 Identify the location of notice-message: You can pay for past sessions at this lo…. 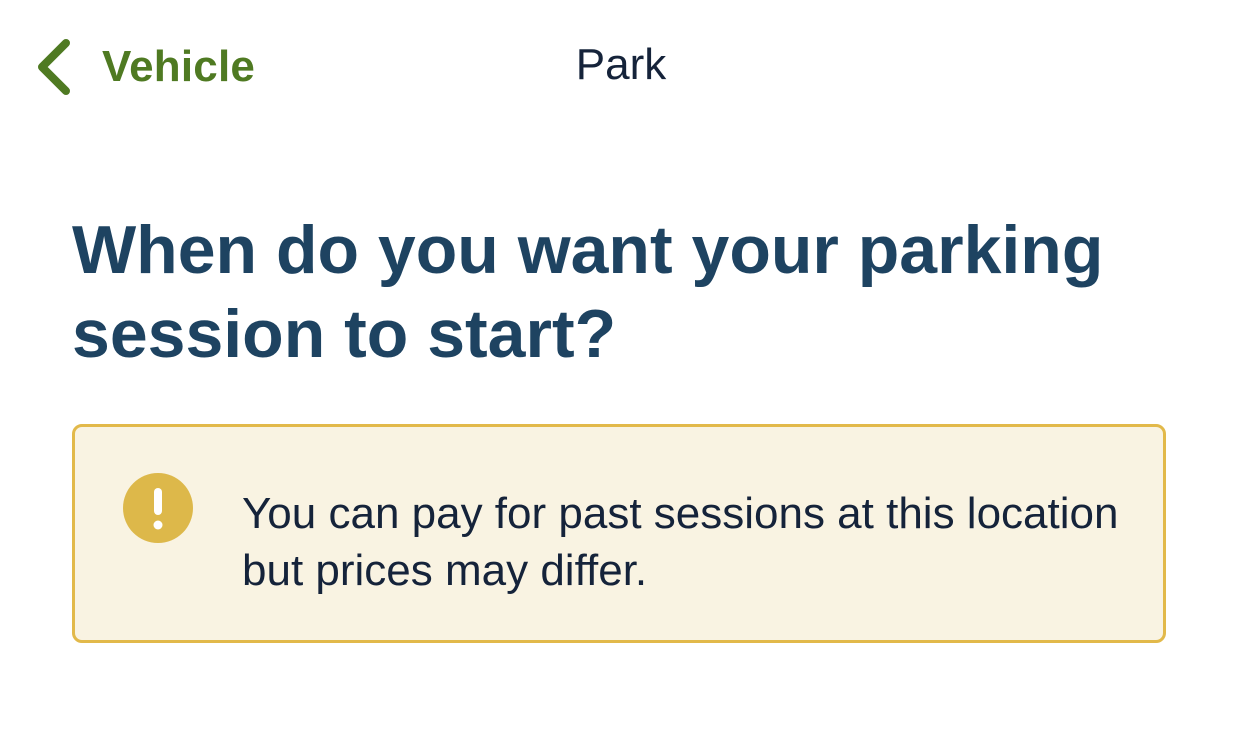
(680, 542).